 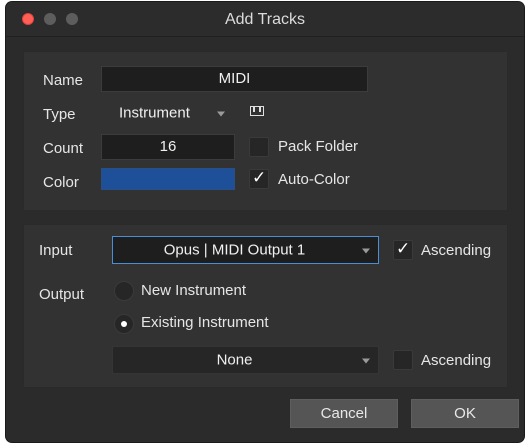 What do you see at coordinates (59, 114) in the screenshot?
I see `type-label: Type` at bounding box center [59, 114].